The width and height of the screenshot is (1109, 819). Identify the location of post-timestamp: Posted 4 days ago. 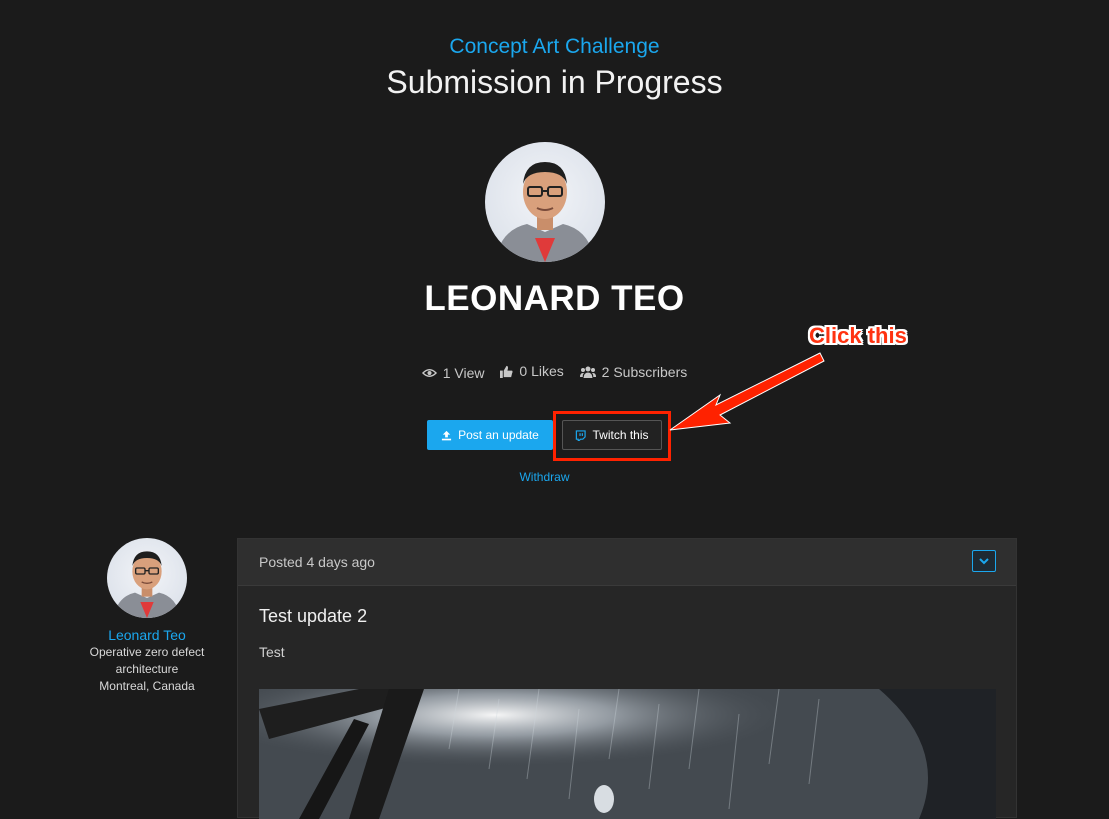
(317, 562).